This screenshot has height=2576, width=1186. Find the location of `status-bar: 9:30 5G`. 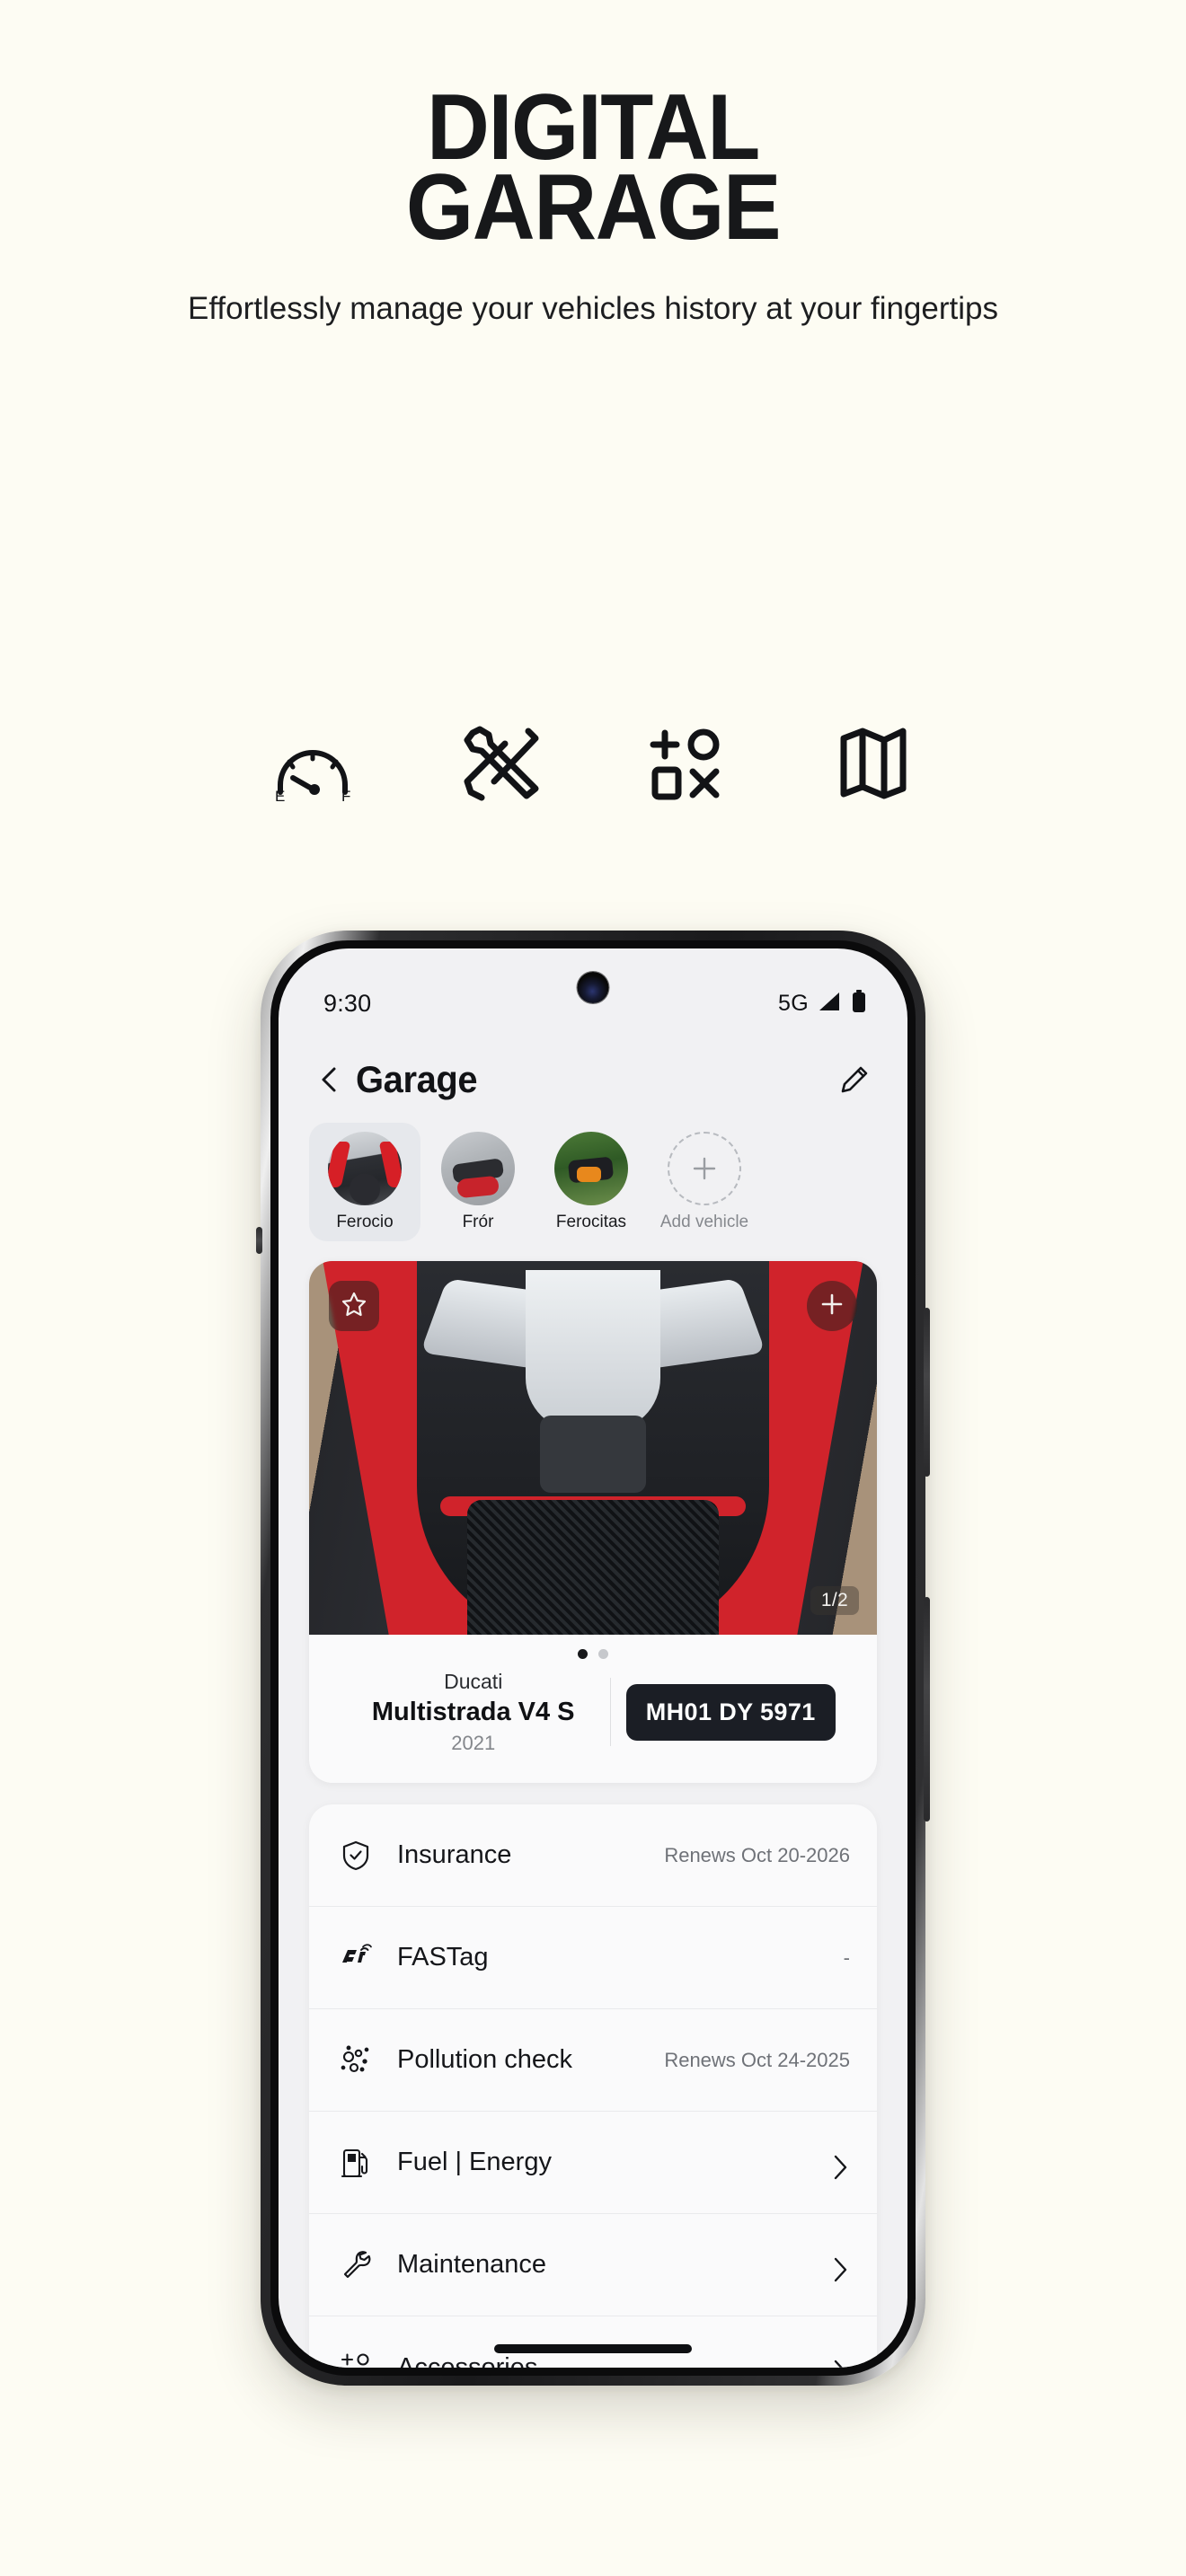

status-bar: 9:30 5G is located at coordinates (593, 991).